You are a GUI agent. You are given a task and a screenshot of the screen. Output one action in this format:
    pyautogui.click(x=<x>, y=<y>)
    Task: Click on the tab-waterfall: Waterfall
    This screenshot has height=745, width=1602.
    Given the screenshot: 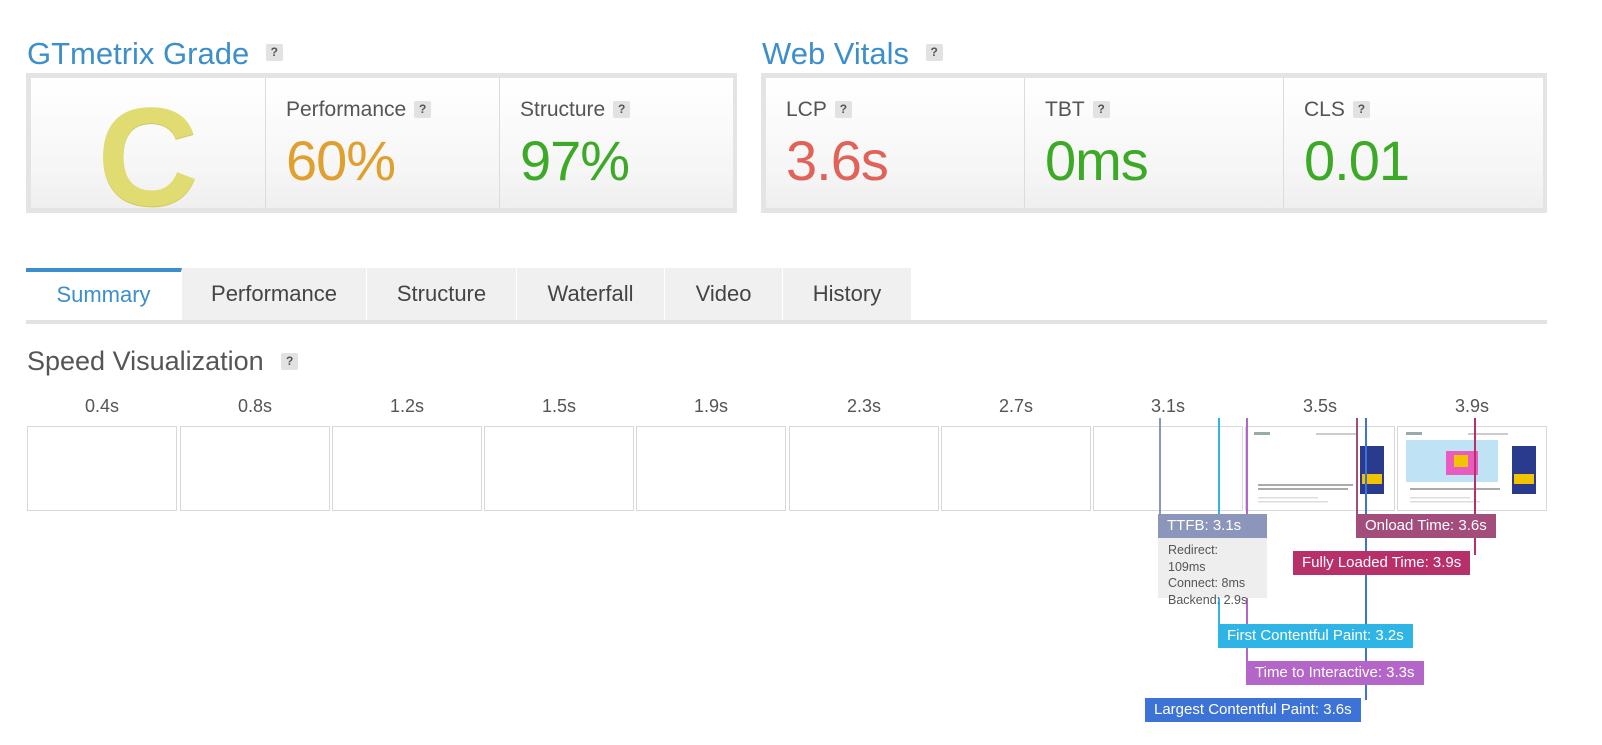 What is the action you would take?
    pyautogui.click(x=591, y=294)
    